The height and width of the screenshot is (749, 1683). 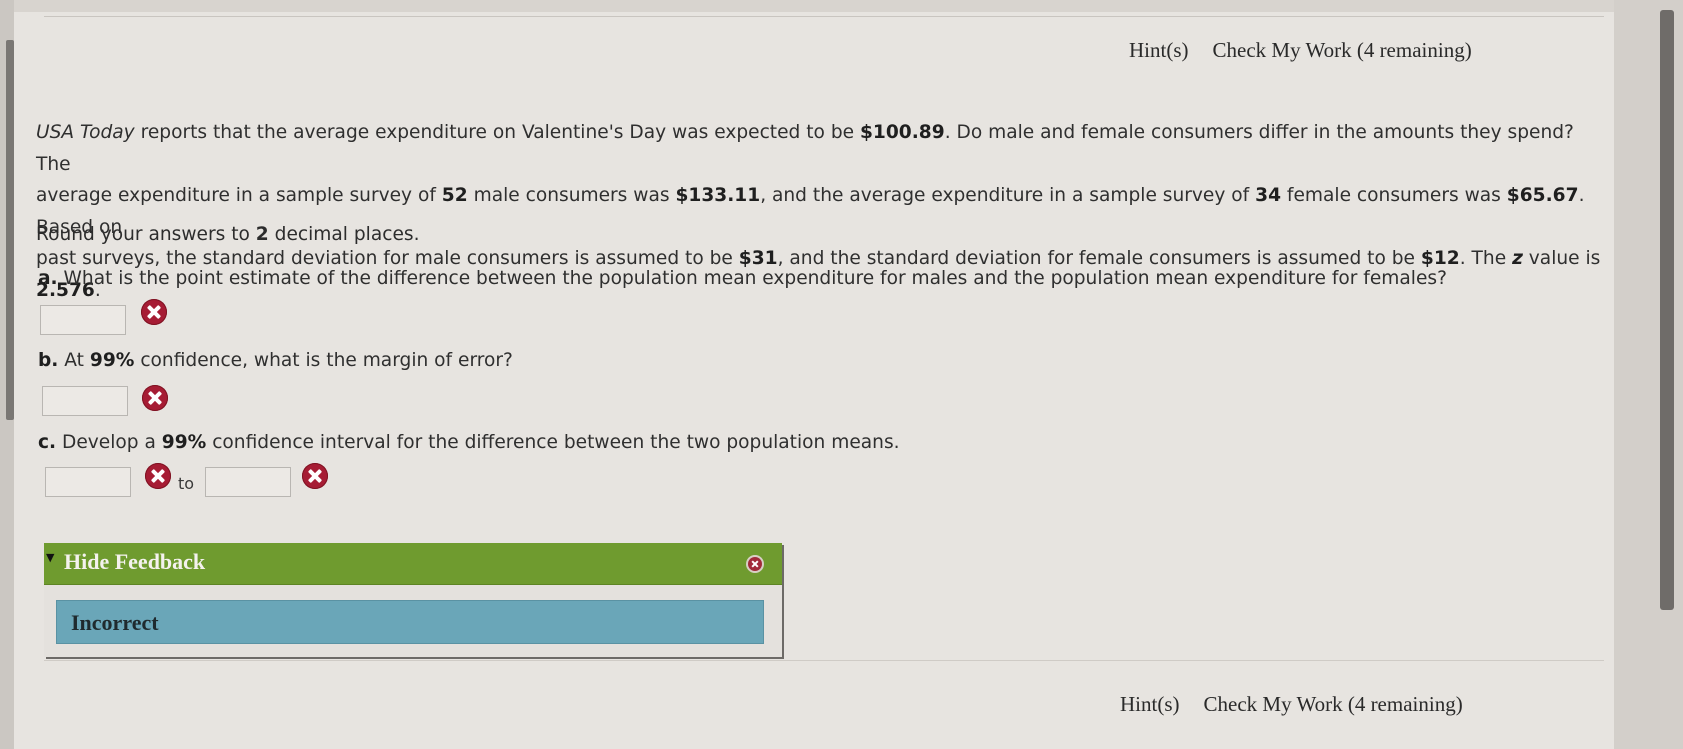 I want to click on bottom-actions: Hint(s) Check My Work (4 remaining), so click(x=1291, y=704).